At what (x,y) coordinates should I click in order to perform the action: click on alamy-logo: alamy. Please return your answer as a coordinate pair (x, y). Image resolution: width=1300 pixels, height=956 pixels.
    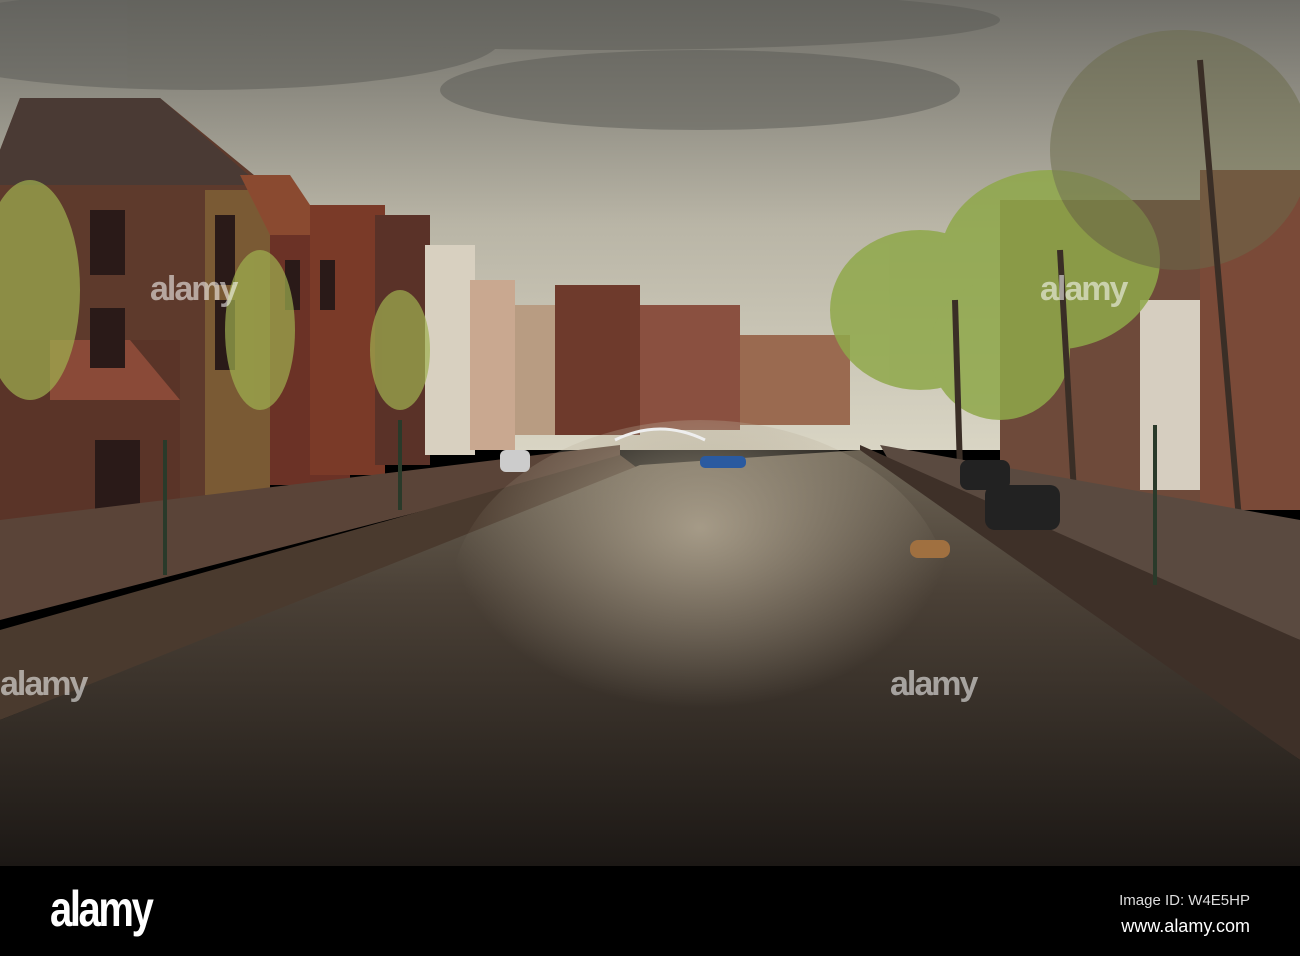
    Looking at the image, I should click on (102, 909).